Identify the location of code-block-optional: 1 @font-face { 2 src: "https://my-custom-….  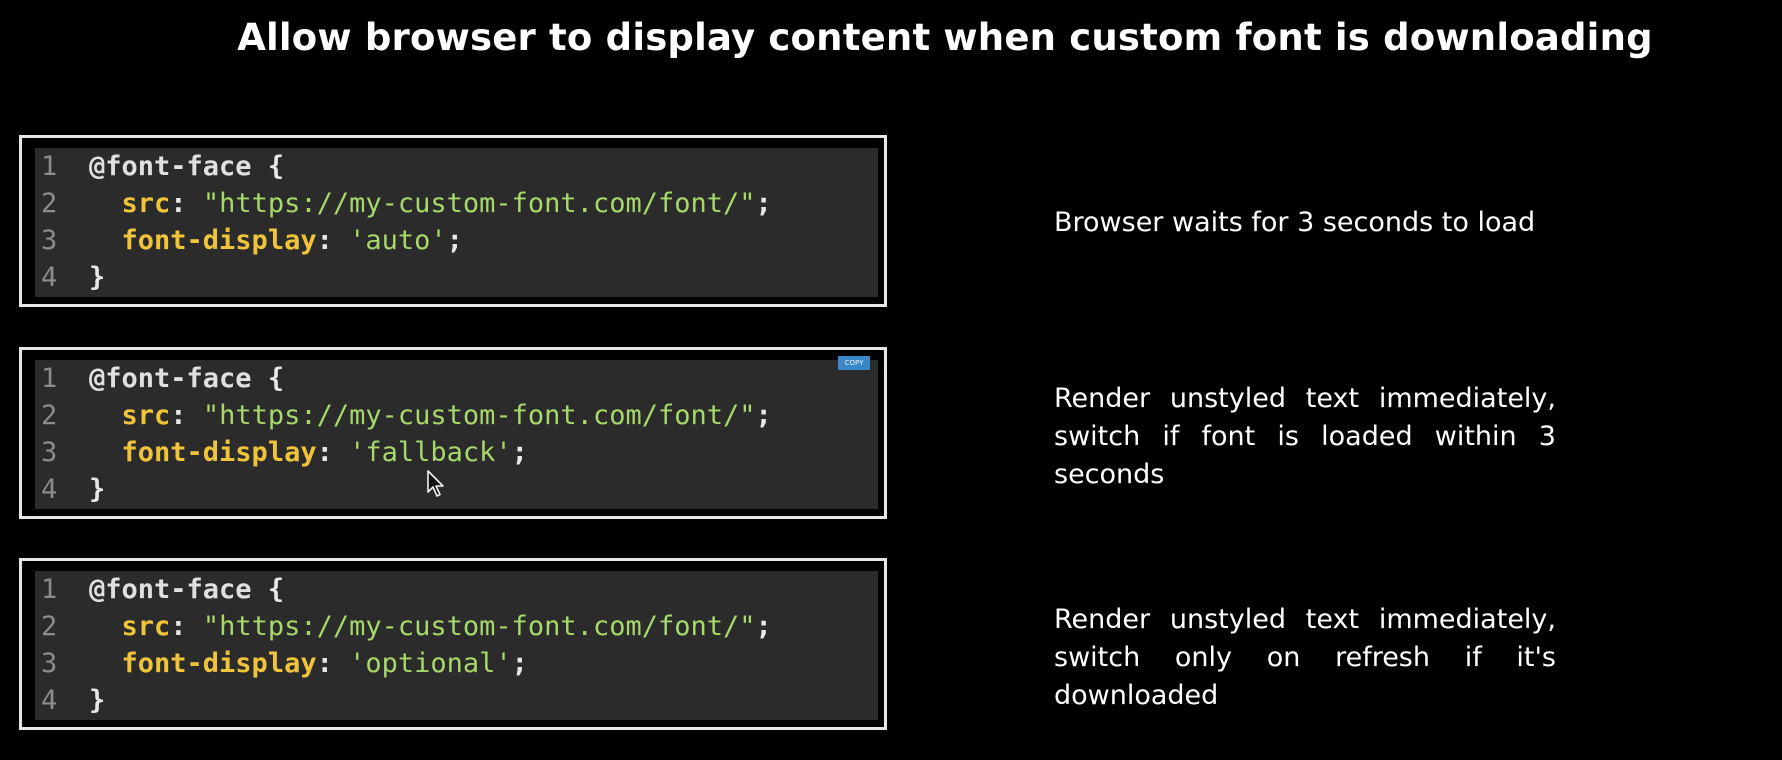
(453, 644).